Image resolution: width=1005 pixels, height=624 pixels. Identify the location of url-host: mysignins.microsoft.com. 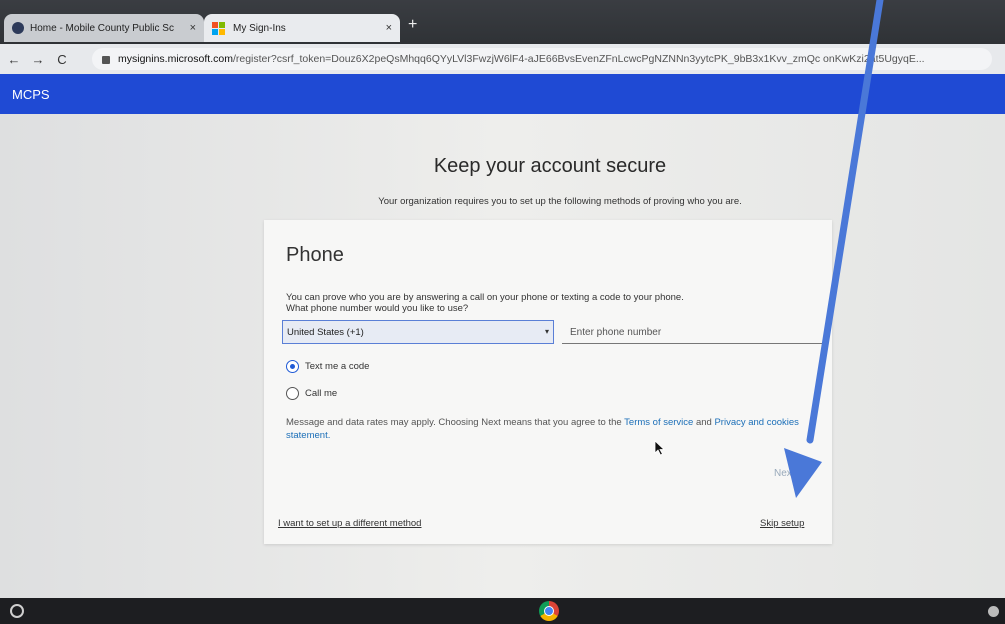
(175, 59).